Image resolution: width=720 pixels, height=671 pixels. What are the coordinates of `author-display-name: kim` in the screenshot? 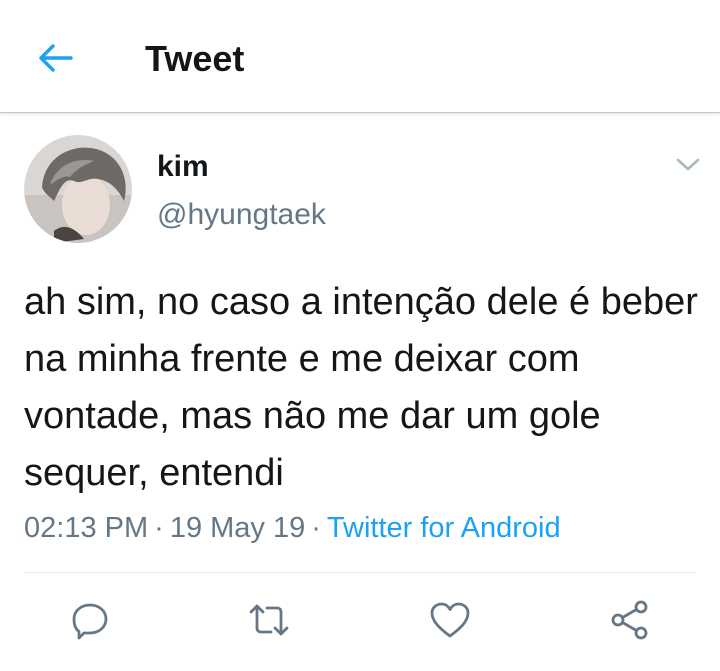 It's located at (183, 167).